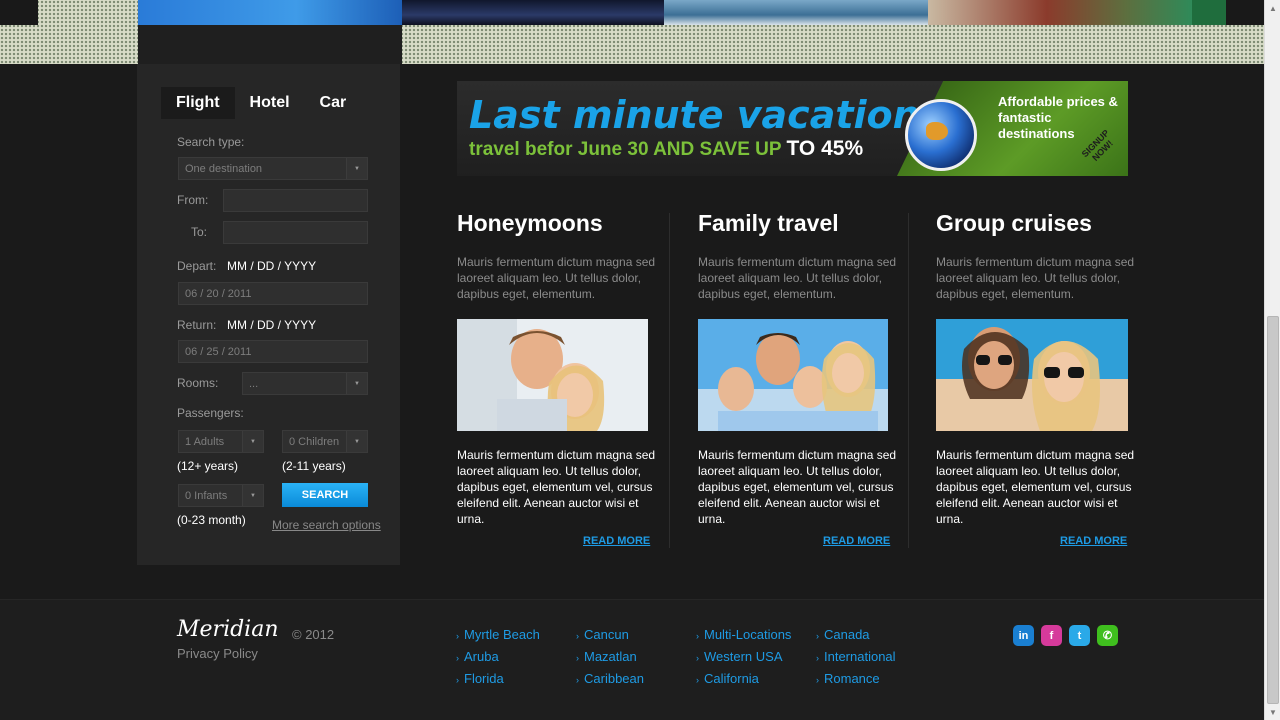  I want to click on children-note: (2-11 years), so click(314, 466).